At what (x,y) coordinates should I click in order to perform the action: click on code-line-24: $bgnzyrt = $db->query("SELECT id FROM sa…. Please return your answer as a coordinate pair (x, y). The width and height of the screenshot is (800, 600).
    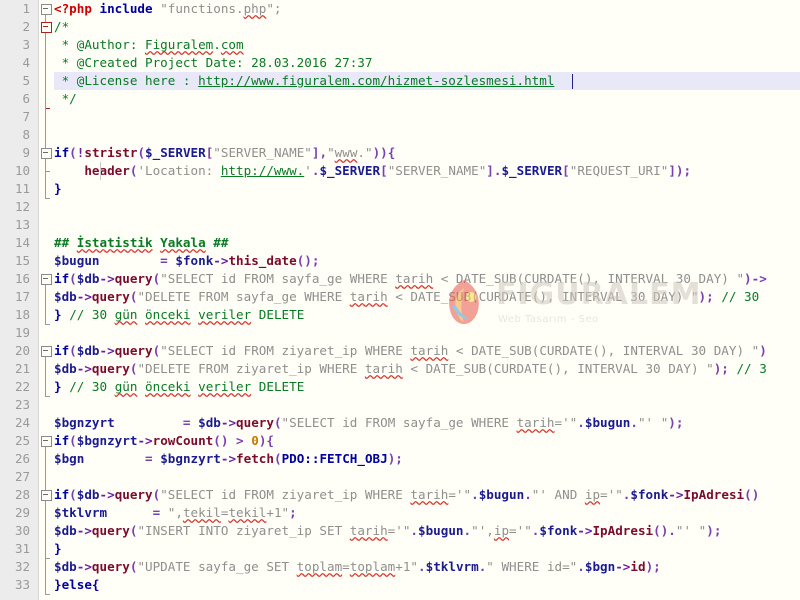
    Looking at the image, I should click on (427, 423).